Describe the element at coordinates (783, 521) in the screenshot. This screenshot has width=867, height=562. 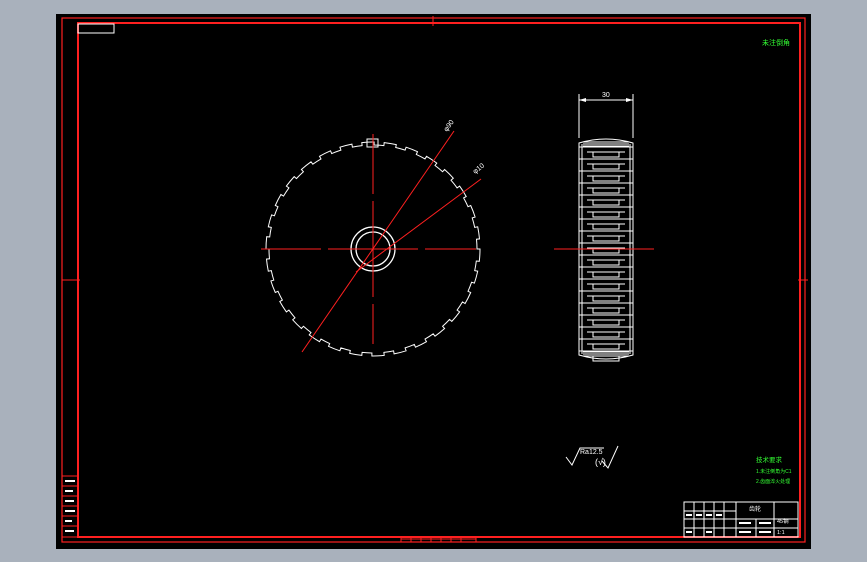
I see `title-block-material: 45钢` at that location.